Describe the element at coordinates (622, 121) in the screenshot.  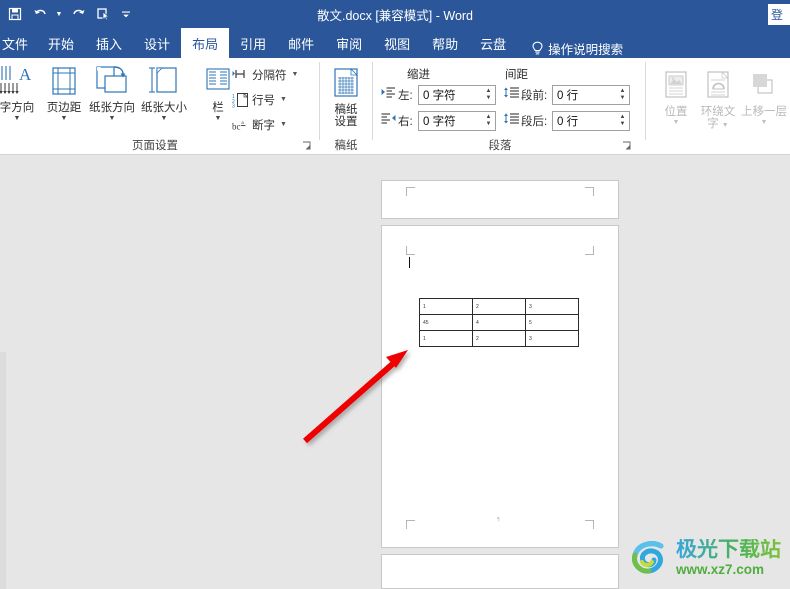
I see `spacing-after-stepper: ▲ ▼` at that location.